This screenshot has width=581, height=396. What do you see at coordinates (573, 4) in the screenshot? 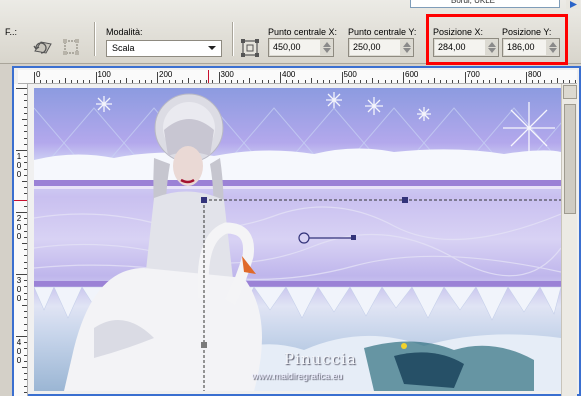
I see `arrow-right-icon` at bounding box center [573, 4].